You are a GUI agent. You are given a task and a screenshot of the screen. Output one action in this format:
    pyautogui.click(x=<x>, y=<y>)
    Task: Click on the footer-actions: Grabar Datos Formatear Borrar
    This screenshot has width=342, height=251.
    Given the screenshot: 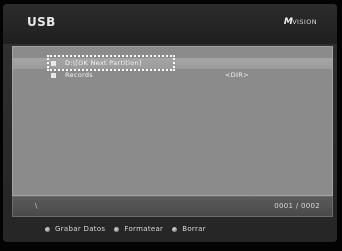 What is the action you would take?
    pyautogui.click(x=125, y=229)
    